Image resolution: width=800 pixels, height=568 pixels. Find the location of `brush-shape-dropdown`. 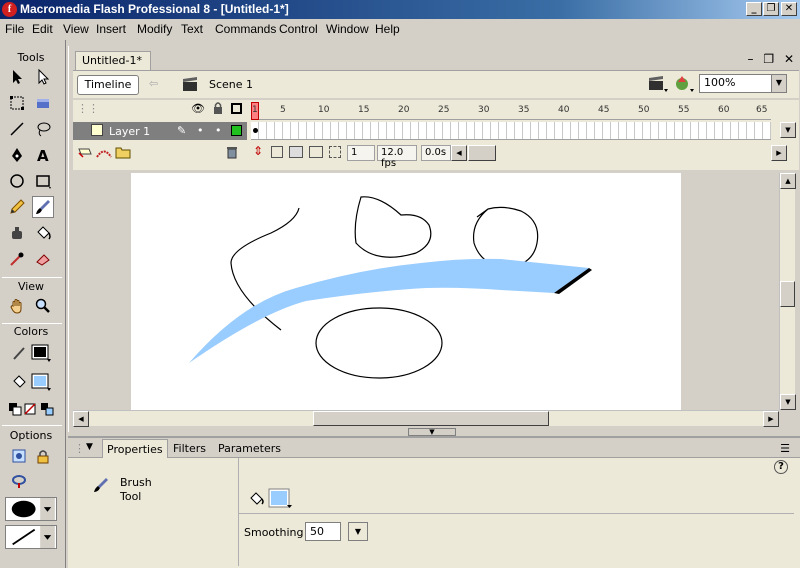

brush-shape-dropdown is located at coordinates (31, 537).